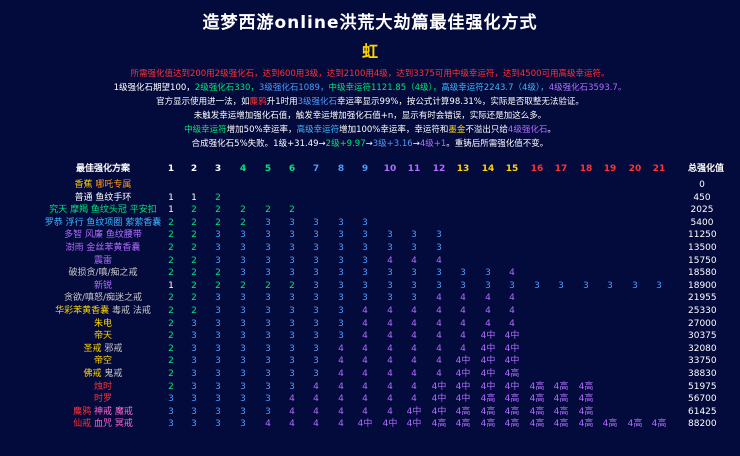  What do you see at coordinates (102, 261) in the screenshot?
I see `item-name: 震雷` at bounding box center [102, 261].